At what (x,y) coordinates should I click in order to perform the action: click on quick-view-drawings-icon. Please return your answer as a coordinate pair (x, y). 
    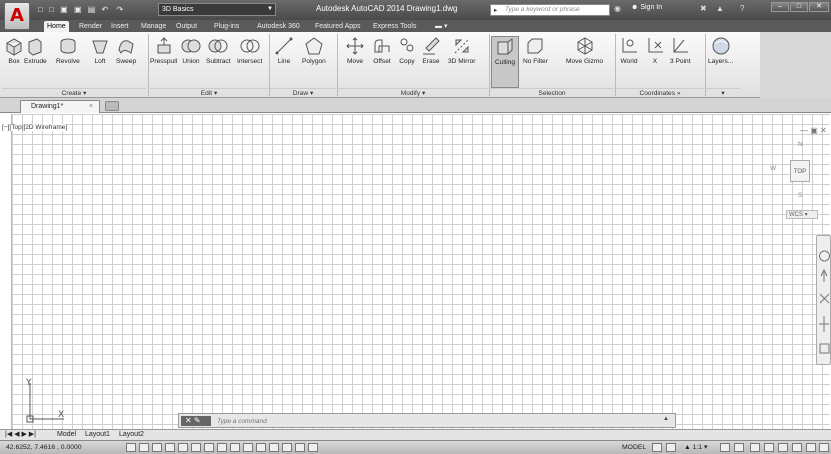
    Looking at the image, I should click on (671, 447).